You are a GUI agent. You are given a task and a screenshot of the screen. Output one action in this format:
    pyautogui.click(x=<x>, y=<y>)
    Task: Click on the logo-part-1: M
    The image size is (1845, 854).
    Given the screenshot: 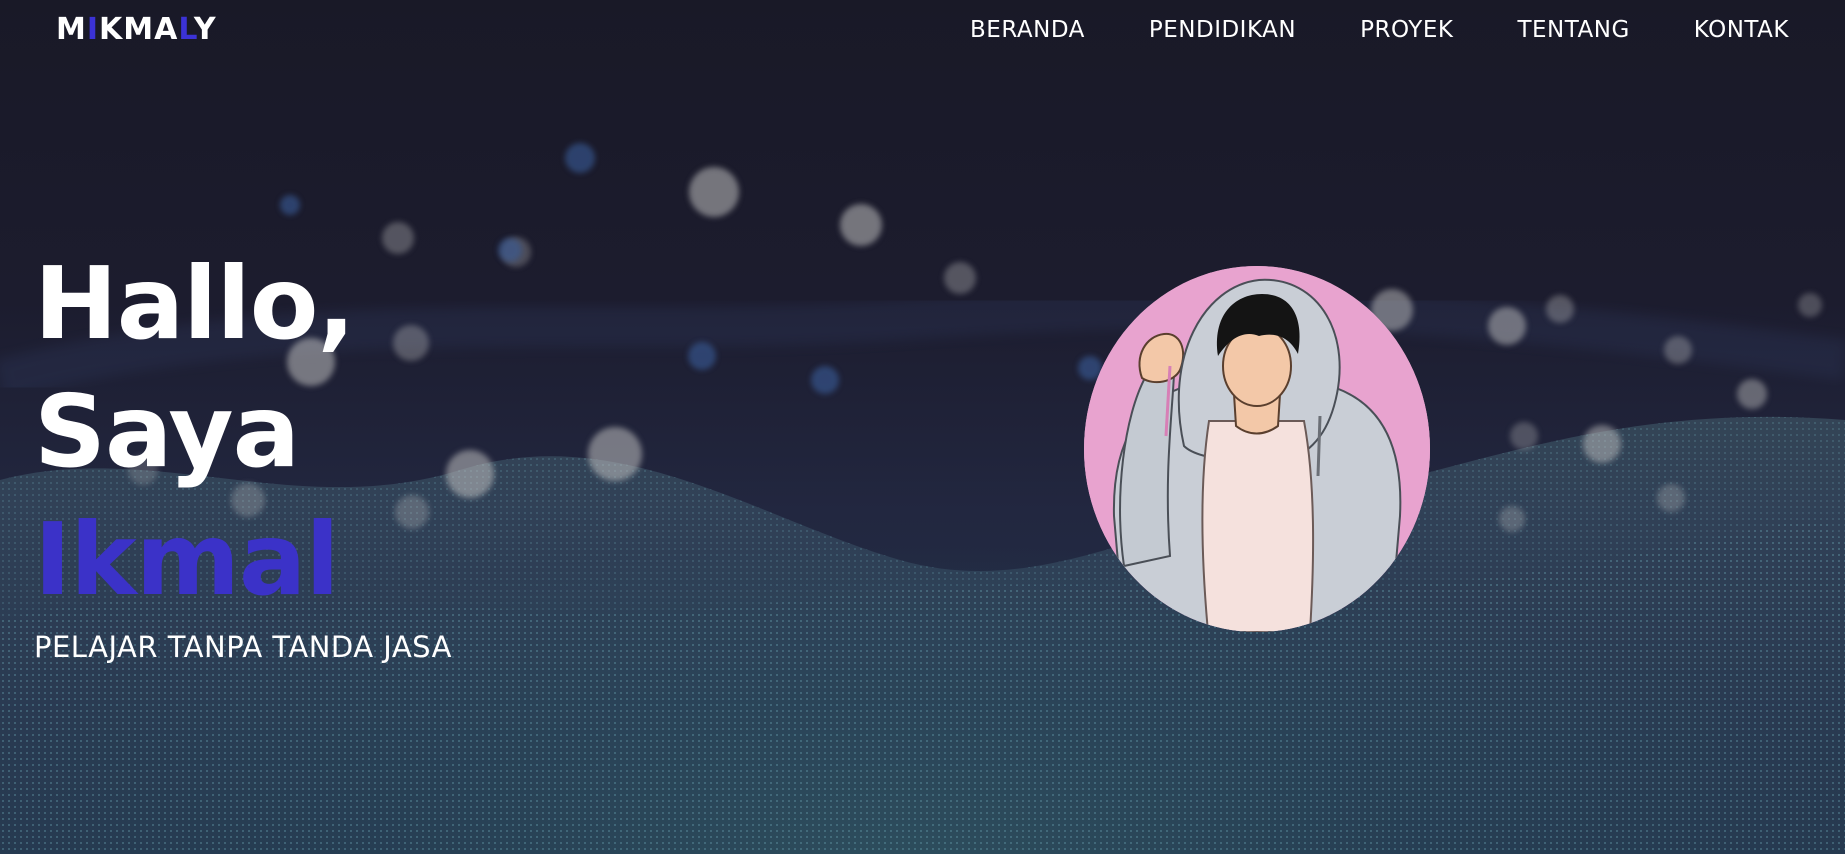 What is the action you would take?
    pyautogui.click(x=71, y=29)
    